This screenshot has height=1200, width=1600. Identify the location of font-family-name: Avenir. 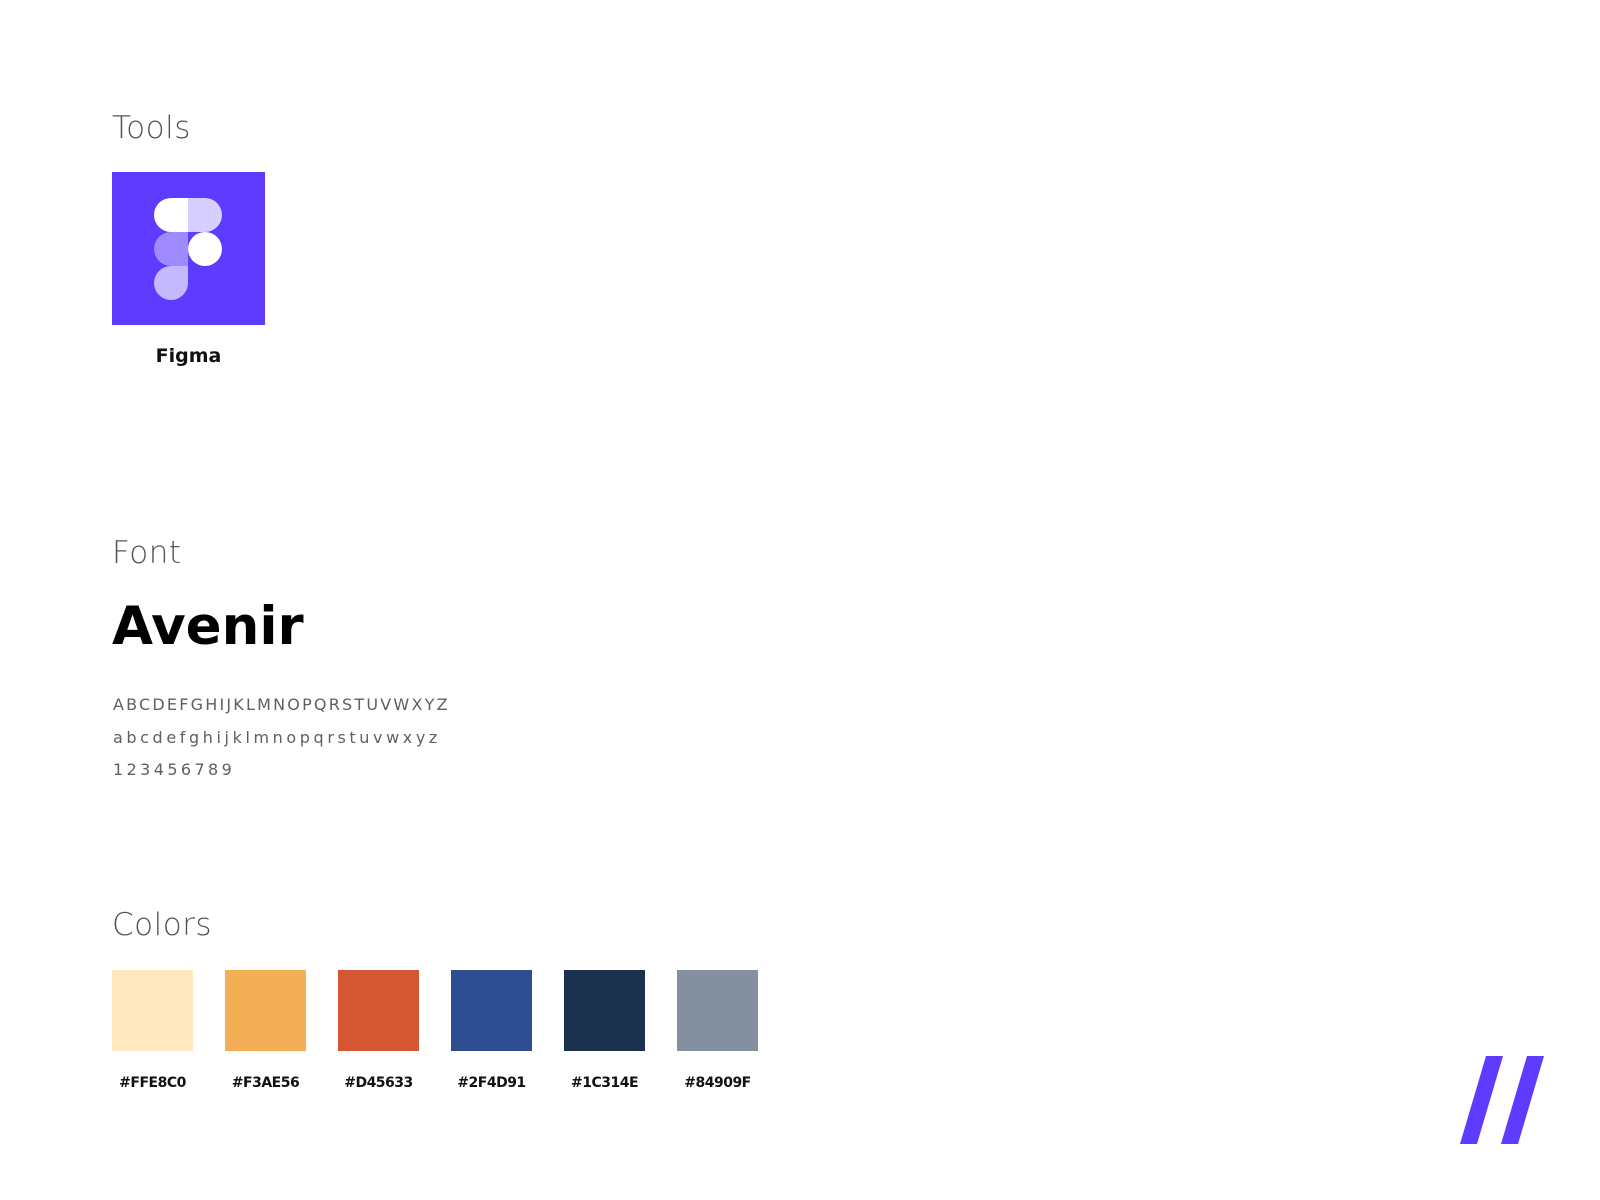
(208, 626).